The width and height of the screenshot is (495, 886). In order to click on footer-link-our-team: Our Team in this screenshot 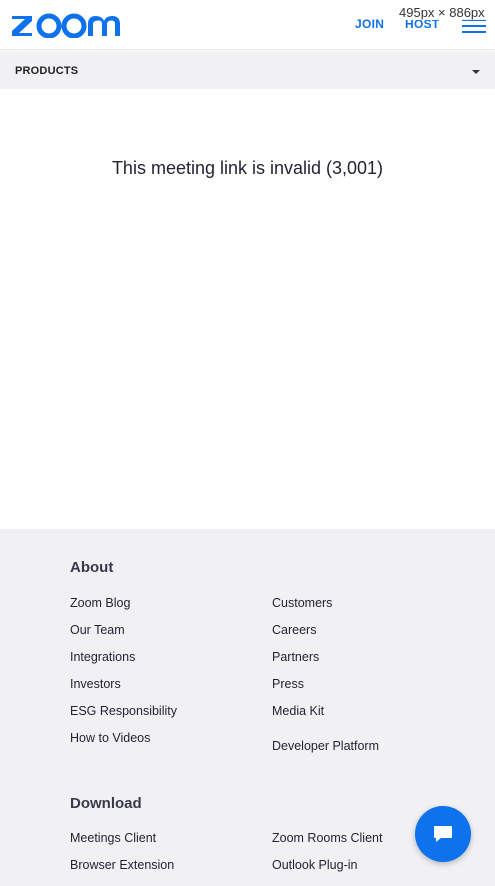, I will do `click(97, 630)`.